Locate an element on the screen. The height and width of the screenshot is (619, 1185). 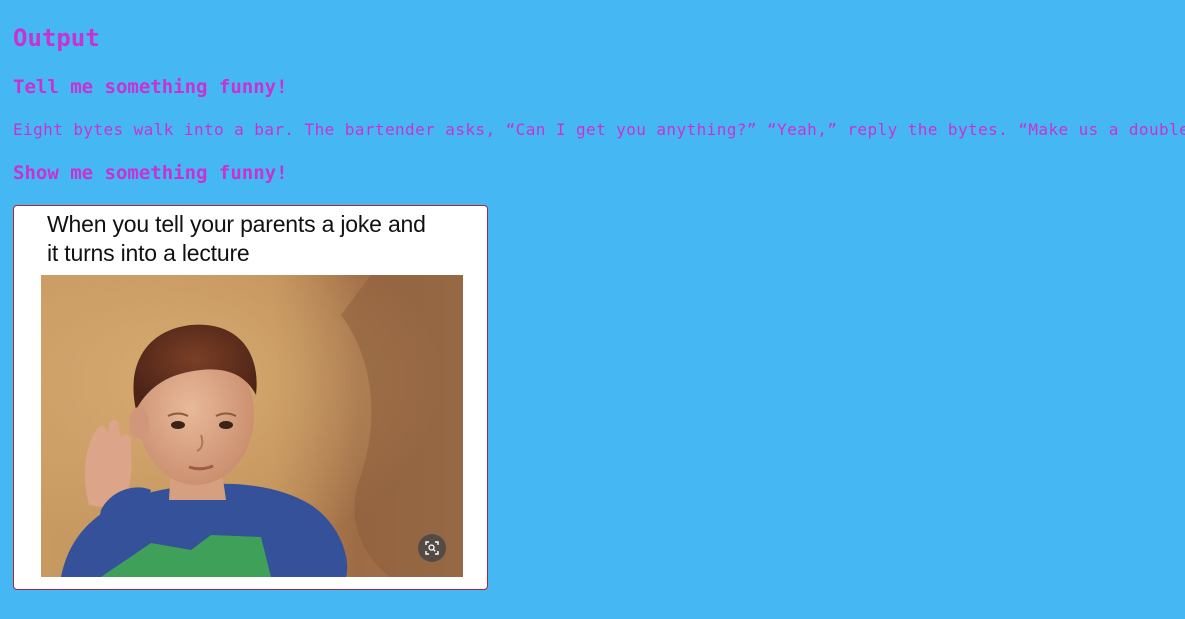
visual-search-icon is located at coordinates (432, 548).